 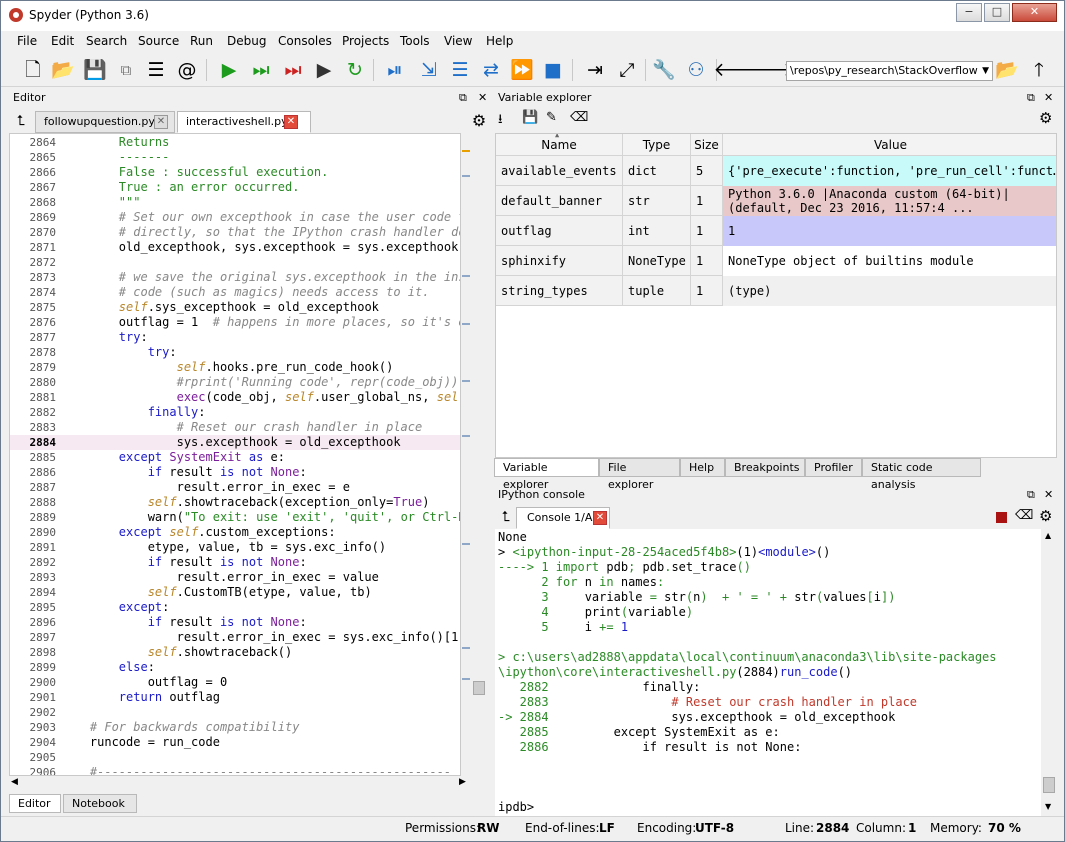 What do you see at coordinates (889, 71) in the screenshot?
I see `working-directory-input: \repos\py_research\StackOverflow ▼` at bounding box center [889, 71].